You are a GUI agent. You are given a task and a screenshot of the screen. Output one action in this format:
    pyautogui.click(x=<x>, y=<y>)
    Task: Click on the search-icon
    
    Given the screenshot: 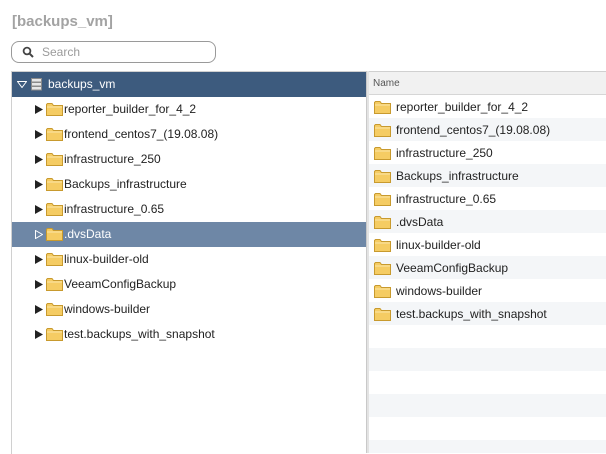 What is the action you would take?
    pyautogui.click(x=28, y=52)
    